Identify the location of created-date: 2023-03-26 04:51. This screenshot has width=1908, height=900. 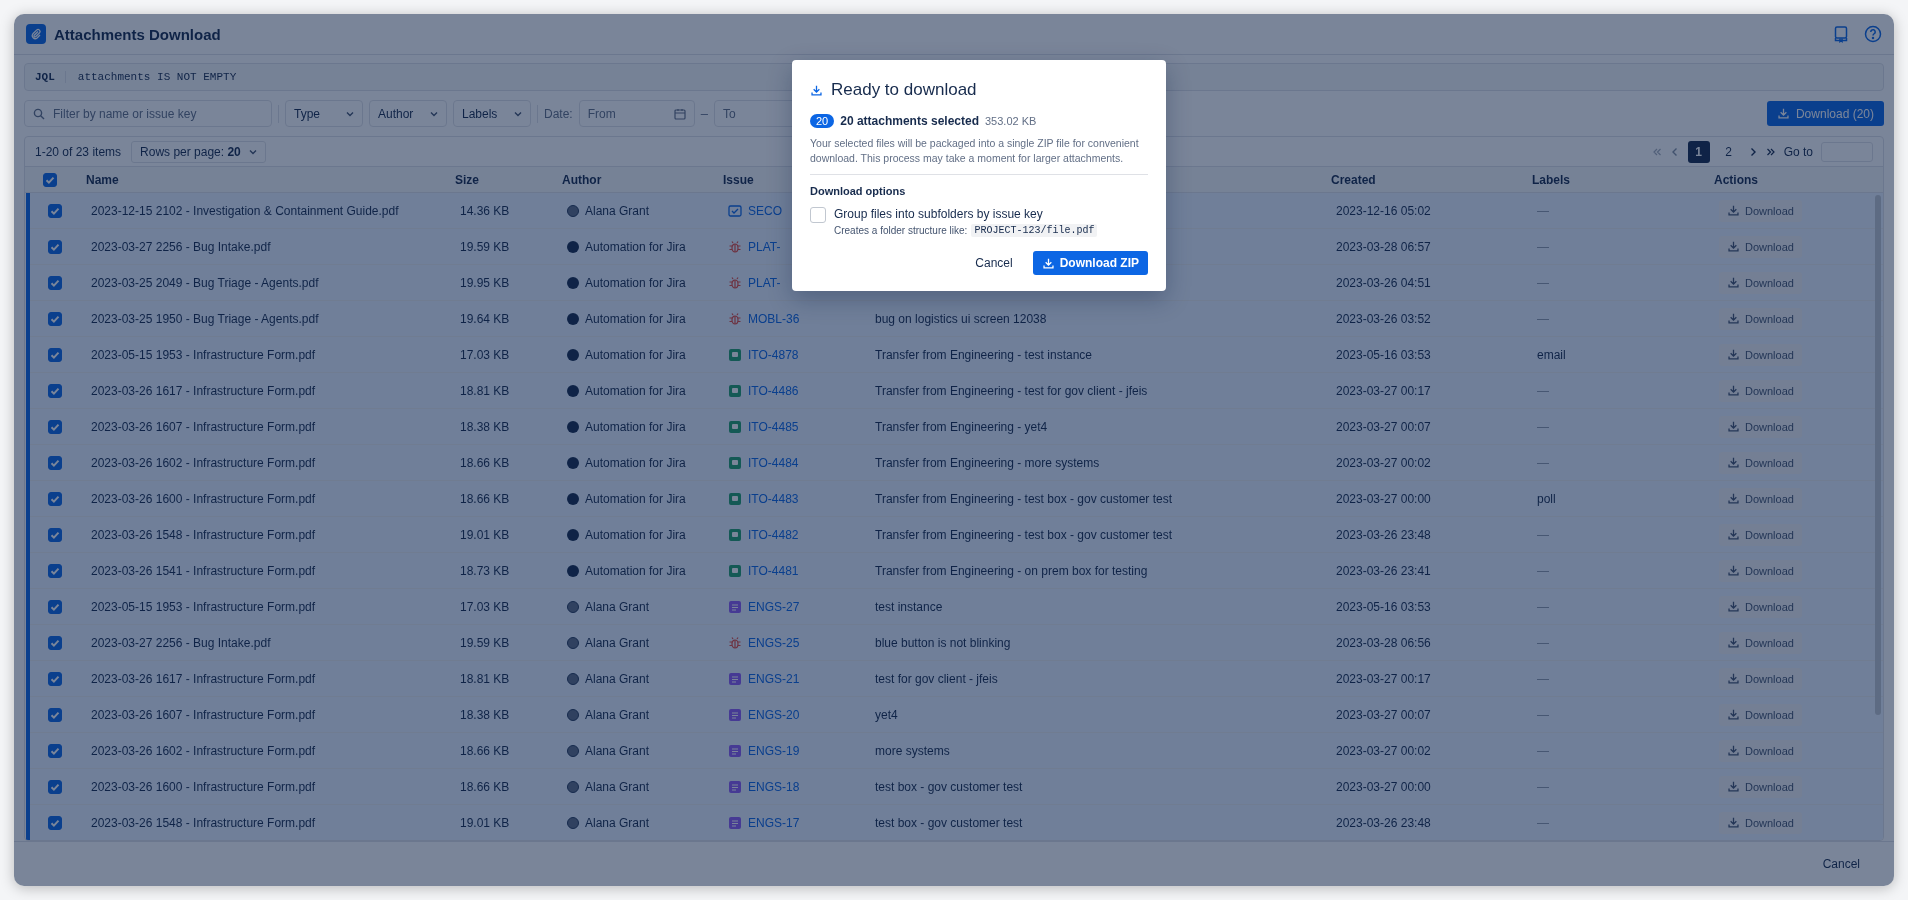
(1383, 282).